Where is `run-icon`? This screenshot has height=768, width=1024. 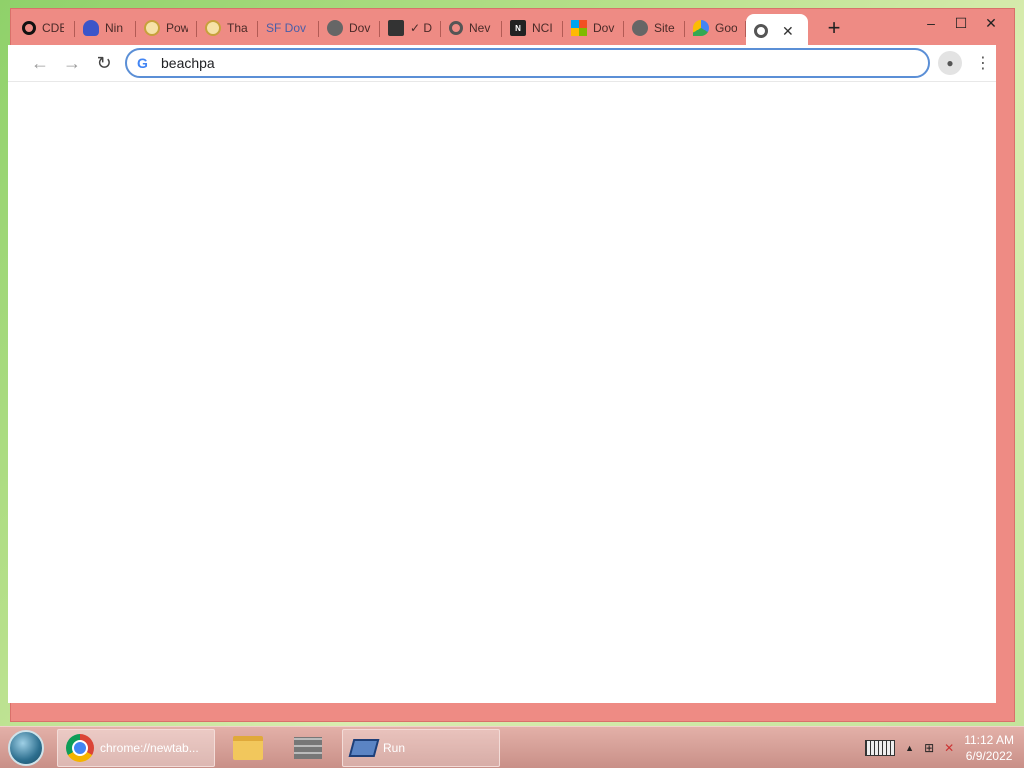
run-icon is located at coordinates (364, 748).